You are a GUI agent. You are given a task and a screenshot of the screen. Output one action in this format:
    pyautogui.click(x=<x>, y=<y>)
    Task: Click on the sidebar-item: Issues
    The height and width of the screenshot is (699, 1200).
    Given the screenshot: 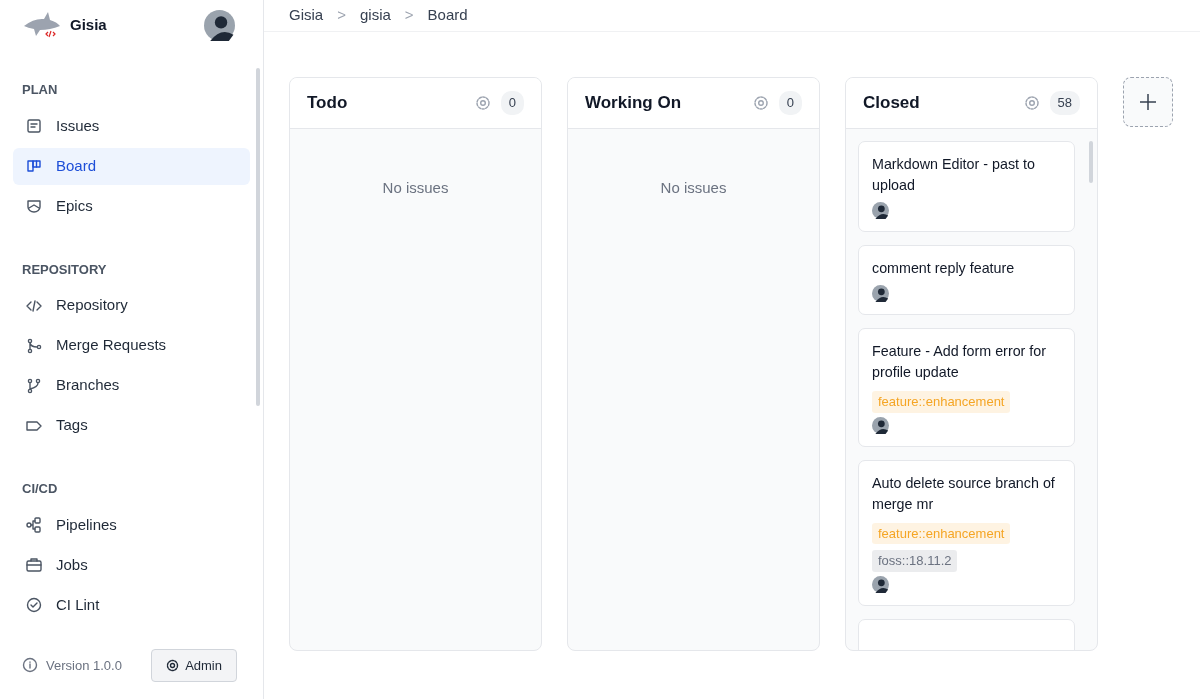 What is the action you would take?
    pyautogui.click(x=131, y=126)
    